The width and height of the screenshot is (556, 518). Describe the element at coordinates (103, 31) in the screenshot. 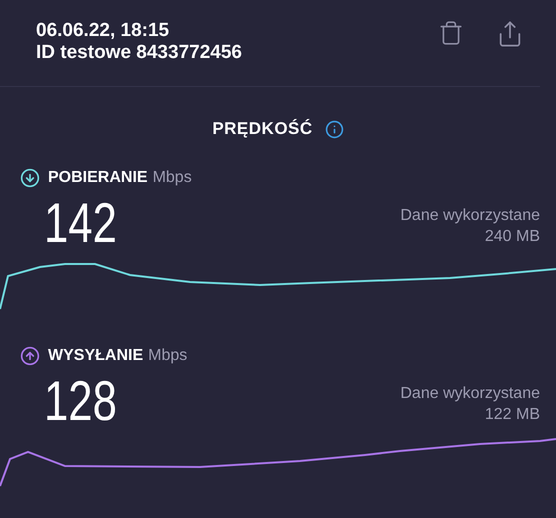

I see `test-date: 06.06.22, 18:15` at that location.